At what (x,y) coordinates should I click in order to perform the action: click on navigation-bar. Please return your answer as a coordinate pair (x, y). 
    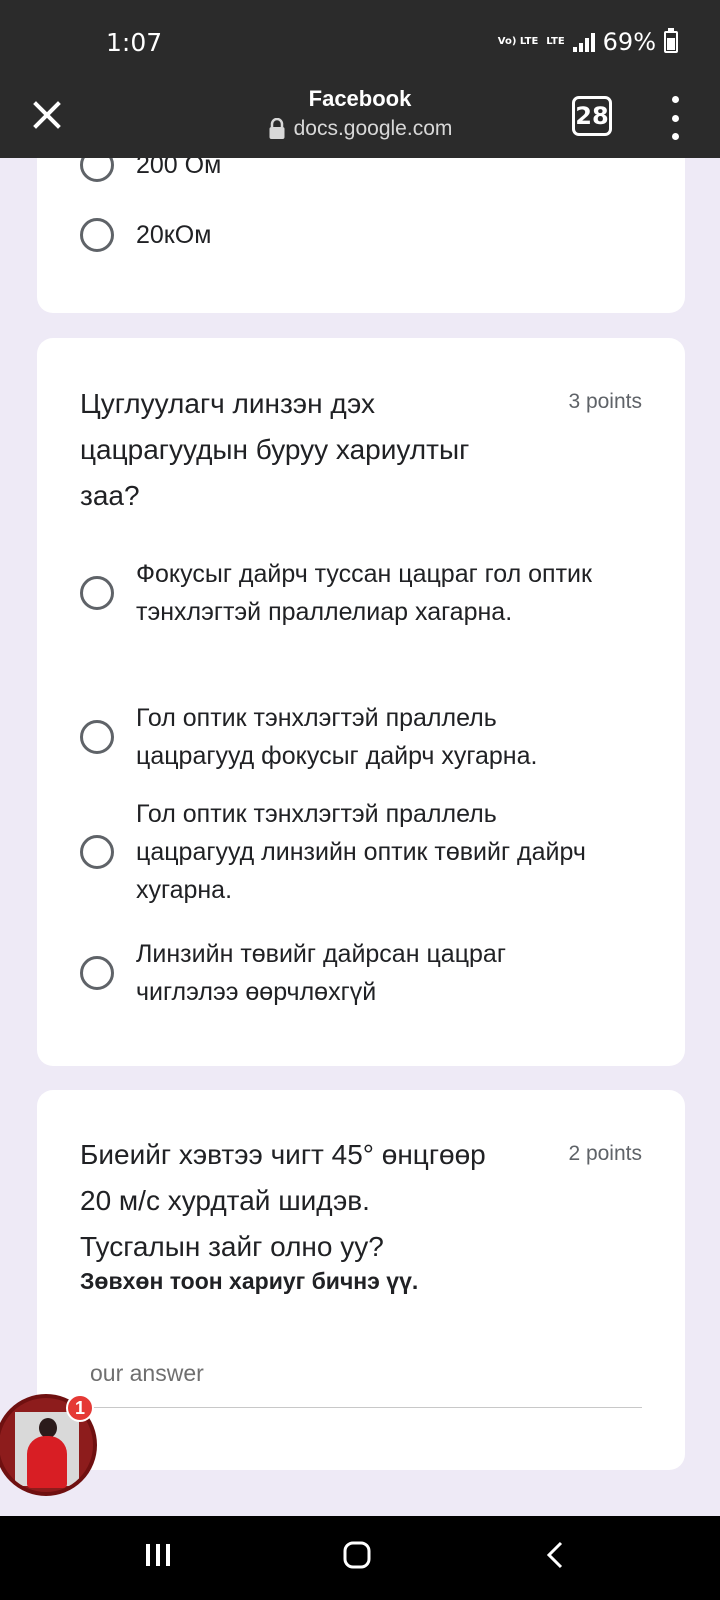
    Looking at the image, I should click on (360, 1558).